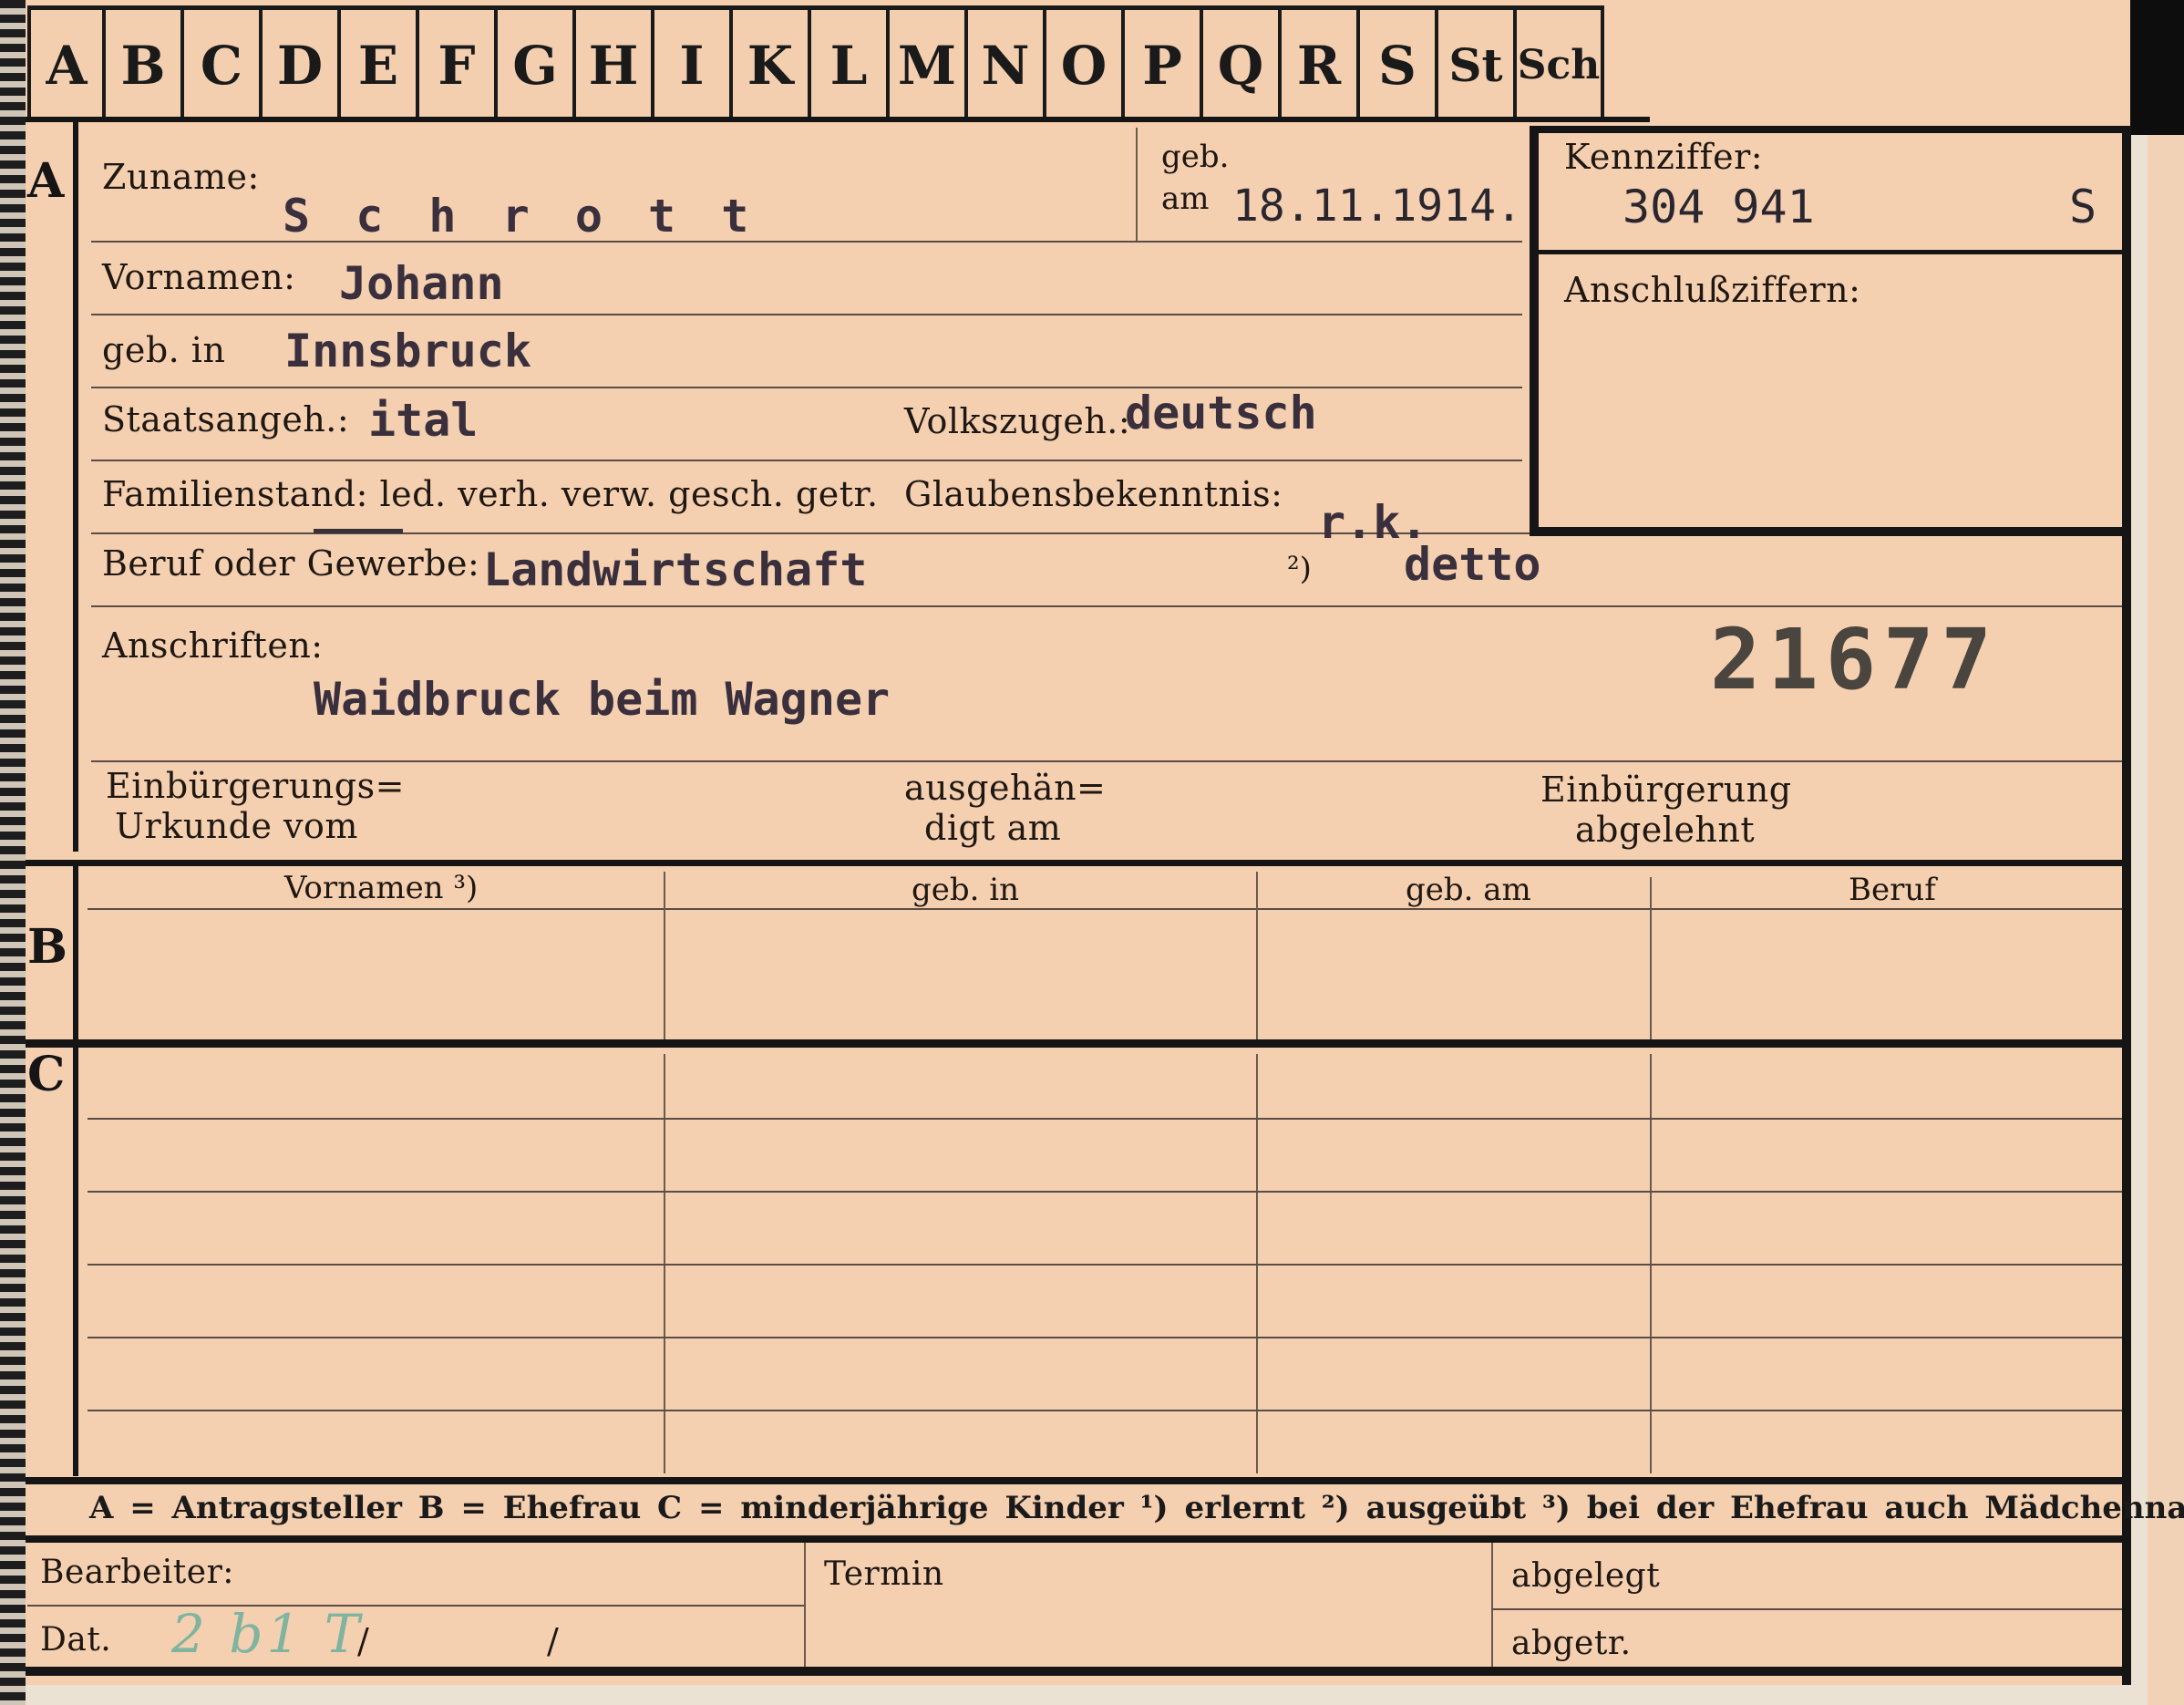  Describe the element at coordinates (46, 181) in the screenshot. I see `section-letter-a: A` at that location.